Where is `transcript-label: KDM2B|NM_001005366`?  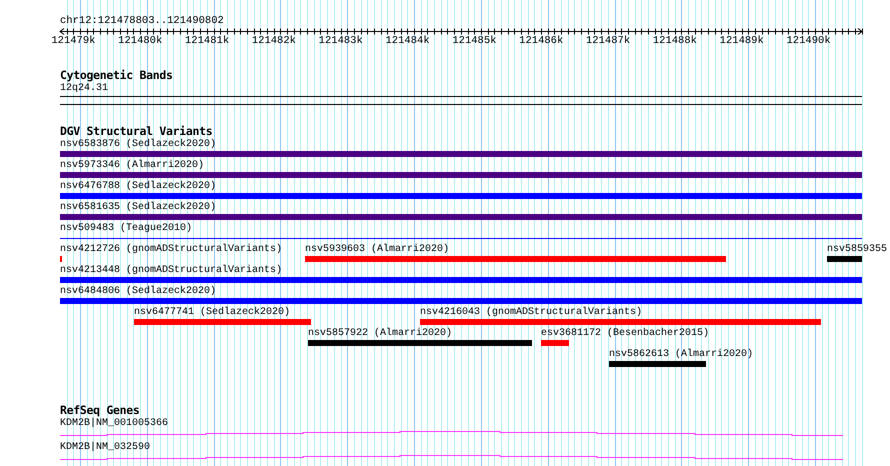 transcript-label: KDM2B|NM_001005366 is located at coordinates (114, 424).